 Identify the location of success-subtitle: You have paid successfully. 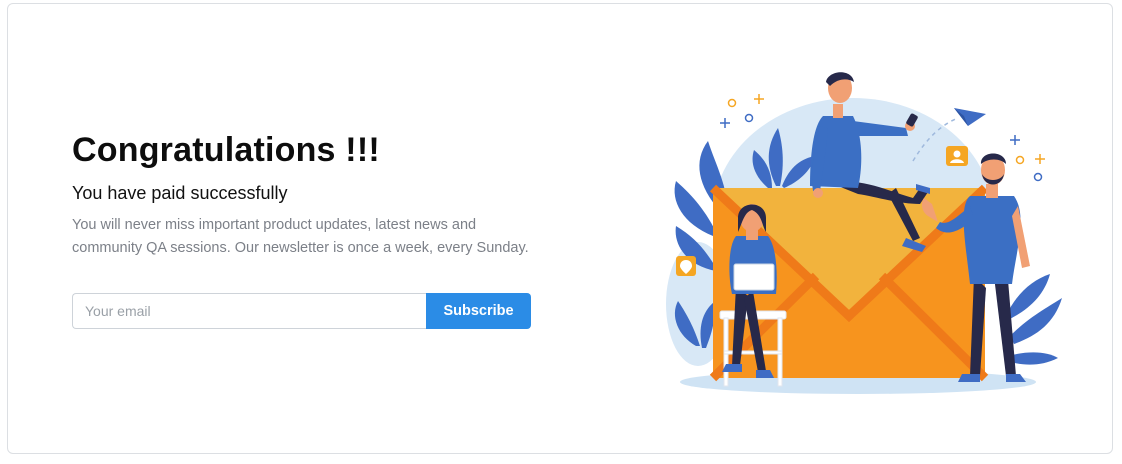
(180, 192).